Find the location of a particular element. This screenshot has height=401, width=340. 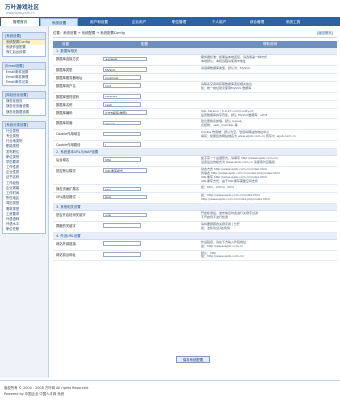

sidebar-item: 职位任职 is located at coordinates (24, 229).